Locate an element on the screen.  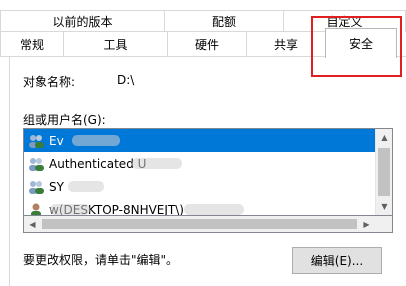
vertical-scrollbar: ▲ ▼ is located at coordinates (383, 172).